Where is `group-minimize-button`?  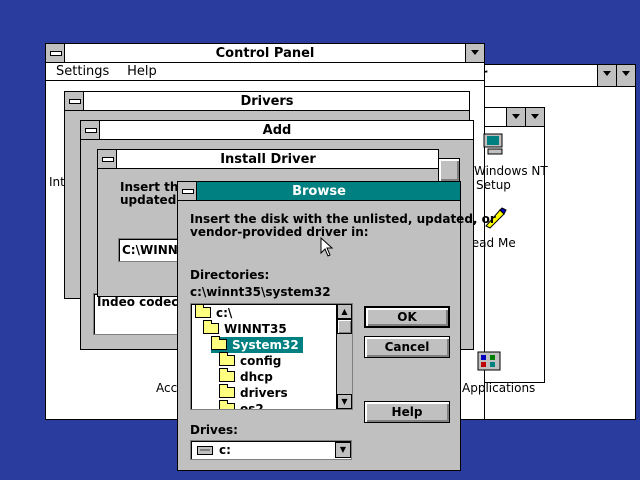 group-minimize-button is located at coordinates (515, 117).